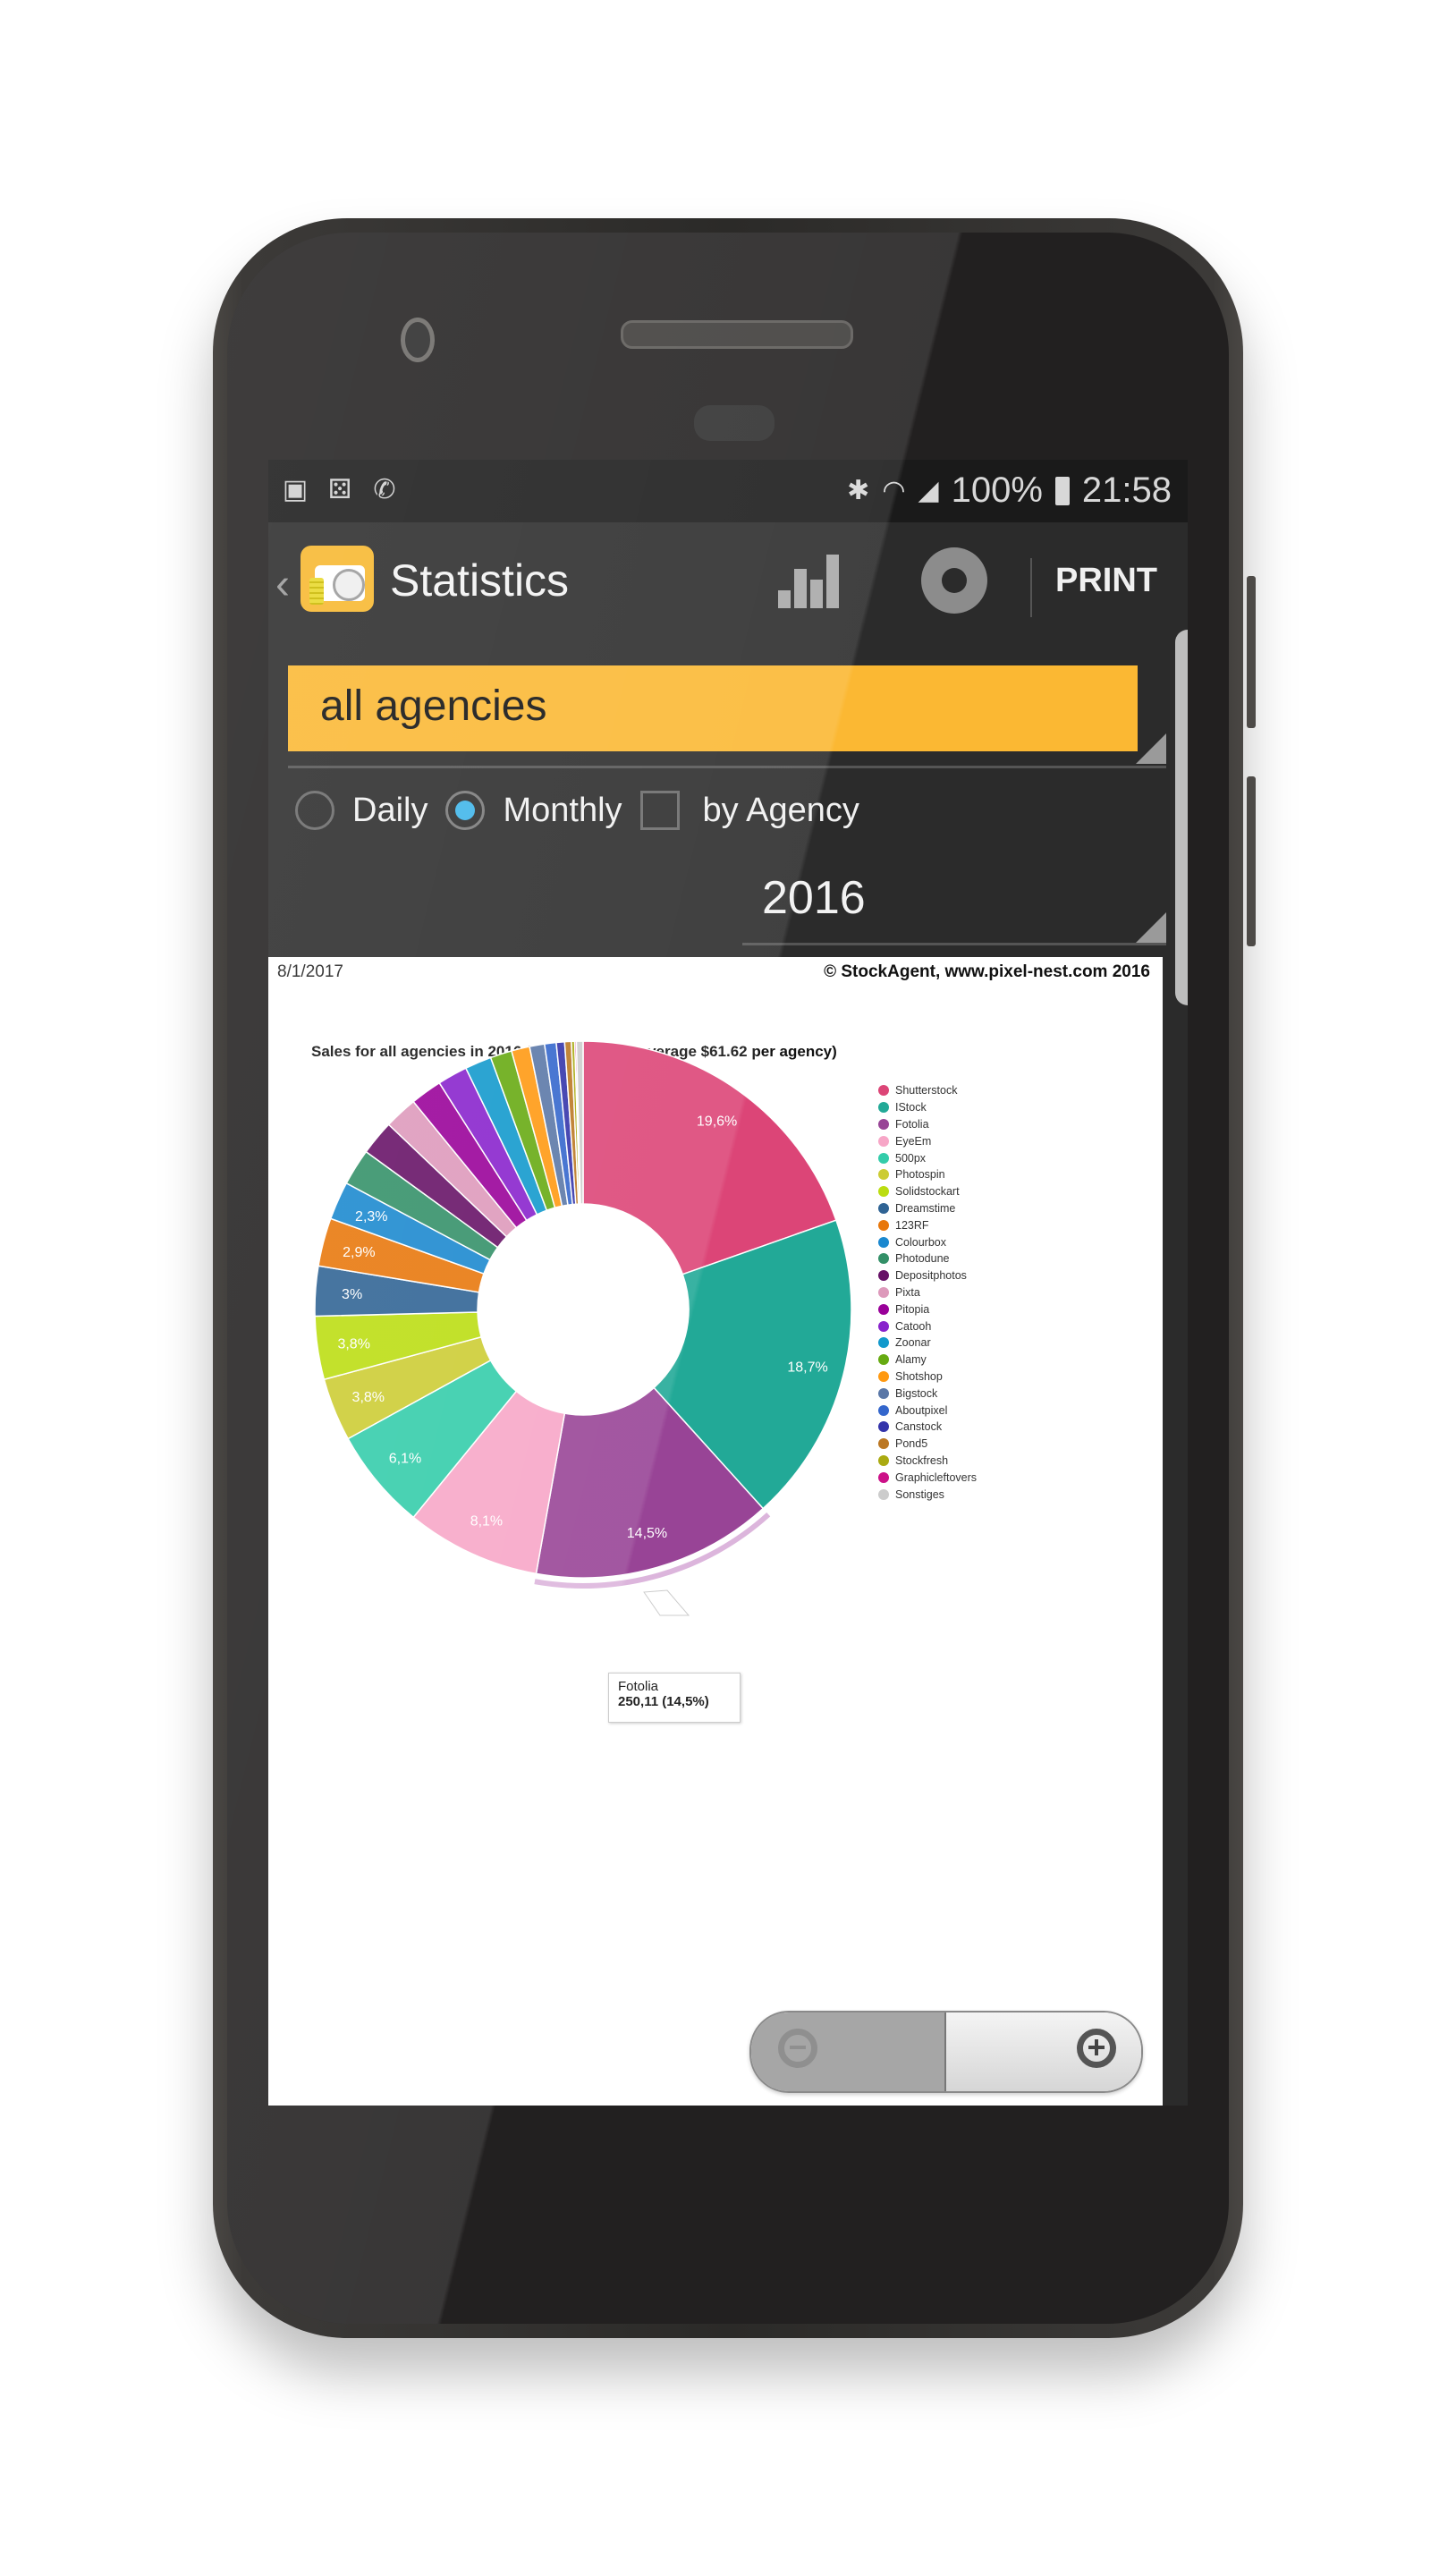 This screenshot has height=2576, width=1456. What do you see at coordinates (858, 490) in the screenshot?
I see `bluetooth-icon: ✱` at bounding box center [858, 490].